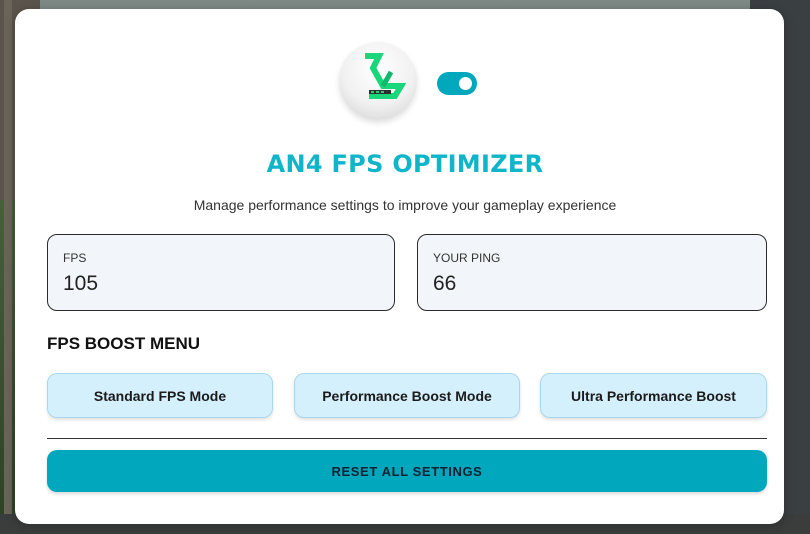 This screenshot has width=810, height=534. Describe the element at coordinates (467, 258) in the screenshot. I see `ping-label: YOUR PING` at that location.